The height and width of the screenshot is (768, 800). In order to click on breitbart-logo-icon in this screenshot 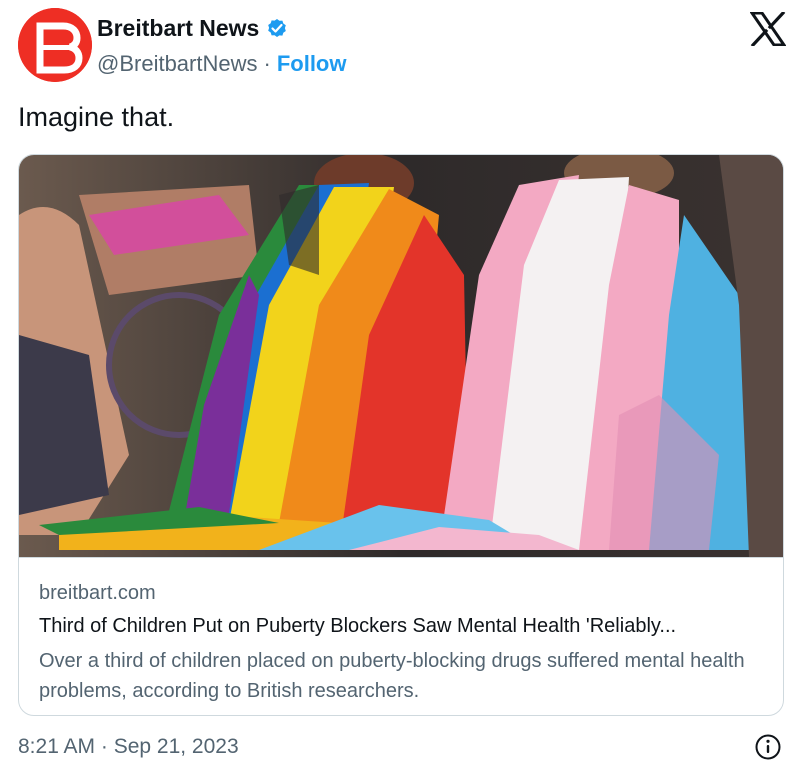, I will do `click(55, 45)`.